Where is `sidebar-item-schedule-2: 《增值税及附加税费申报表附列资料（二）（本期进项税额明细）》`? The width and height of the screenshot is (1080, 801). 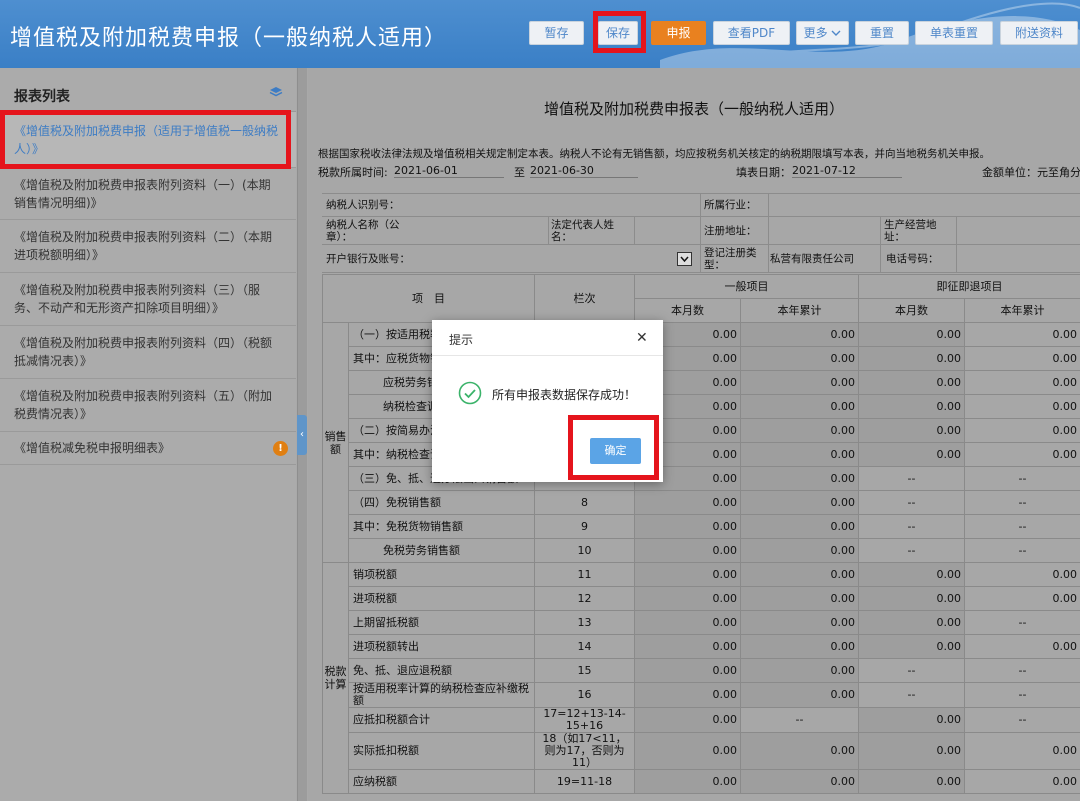
sidebar-item-schedule-2: 《增值税及附加税费申报表附列资料（二）（本期进项税额明细）》 is located at coordinates (148, 246).